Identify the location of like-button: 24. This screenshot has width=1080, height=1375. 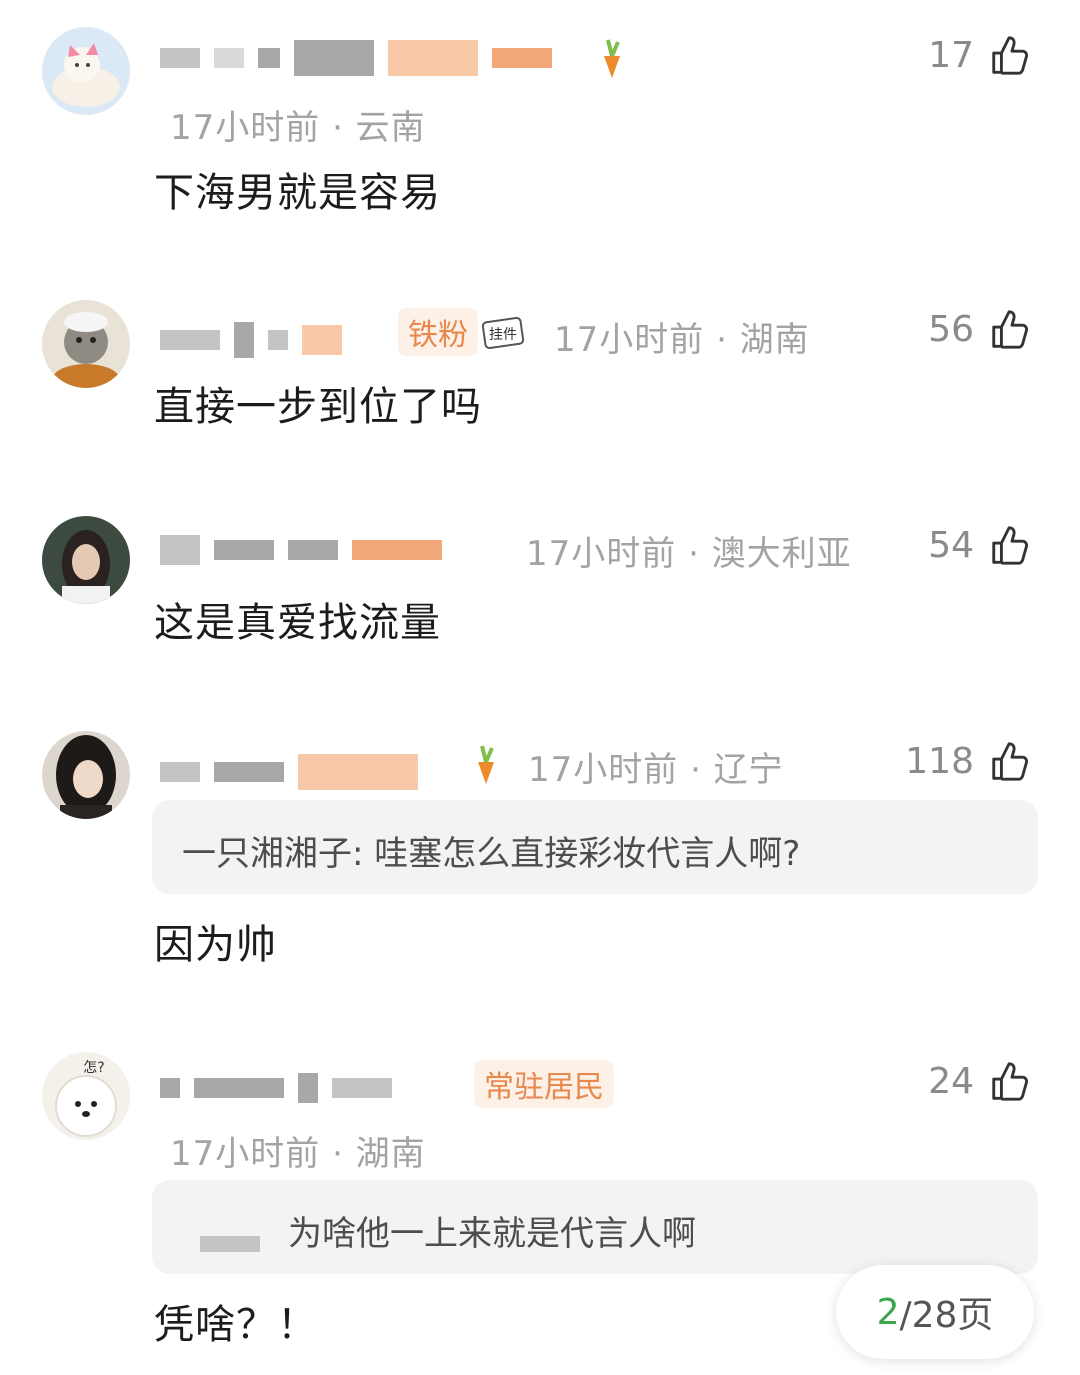
(981, 1081).